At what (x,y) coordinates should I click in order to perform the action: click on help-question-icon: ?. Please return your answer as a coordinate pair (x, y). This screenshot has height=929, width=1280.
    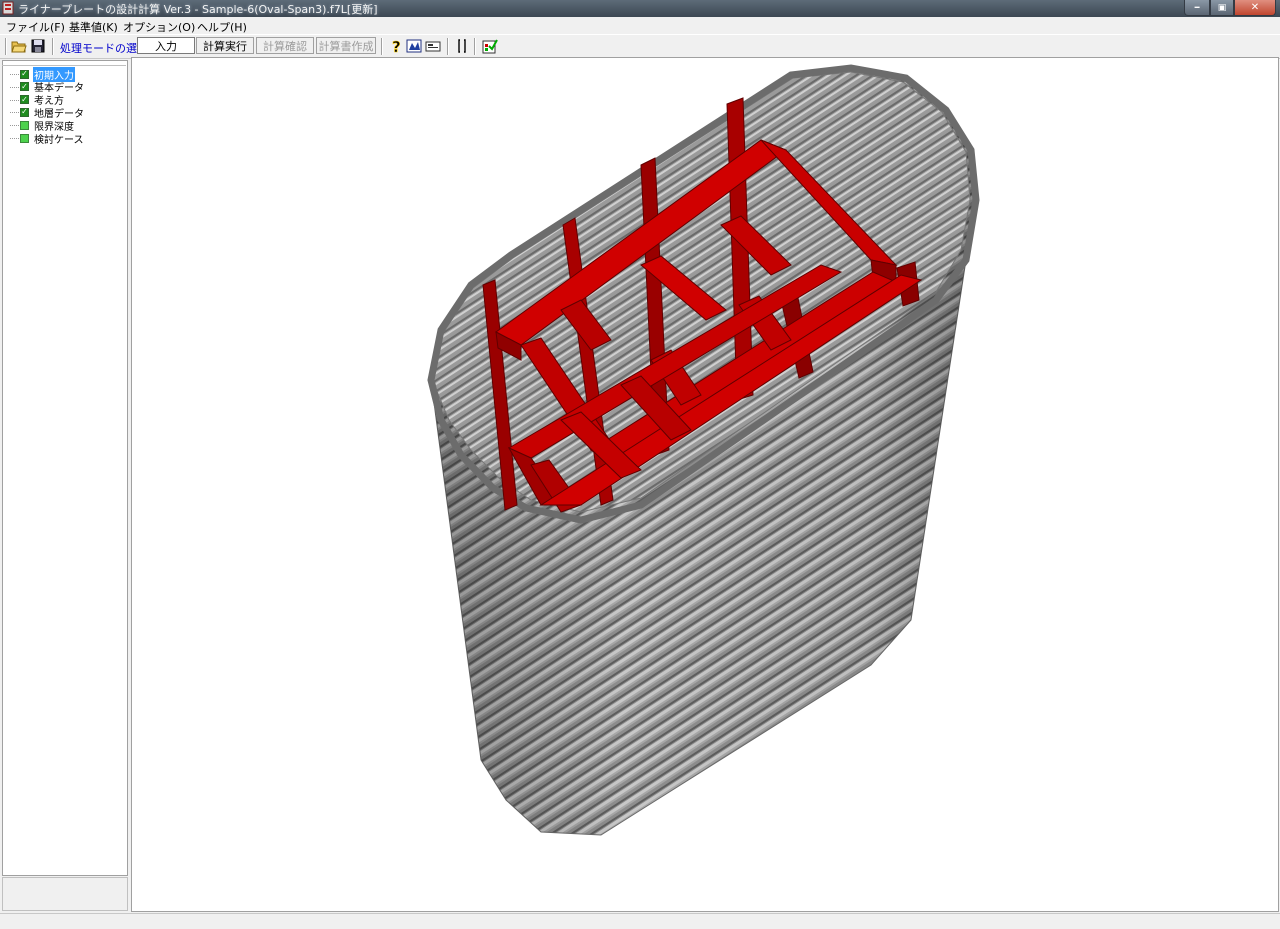
    Looking at the image, I should click on (396, 46).